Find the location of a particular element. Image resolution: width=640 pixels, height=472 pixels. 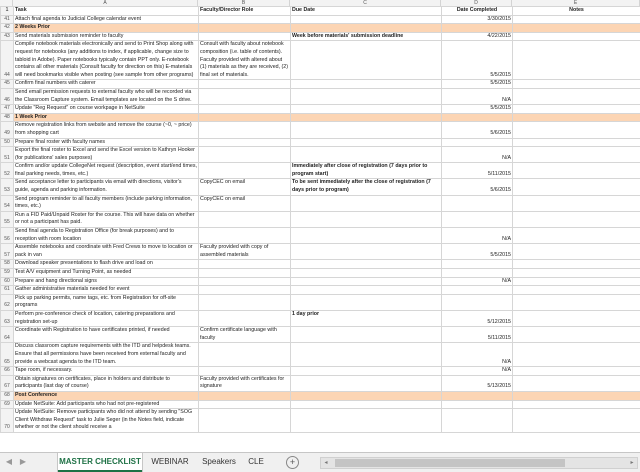

row-number: 66 is located at coordinates (7, 371).